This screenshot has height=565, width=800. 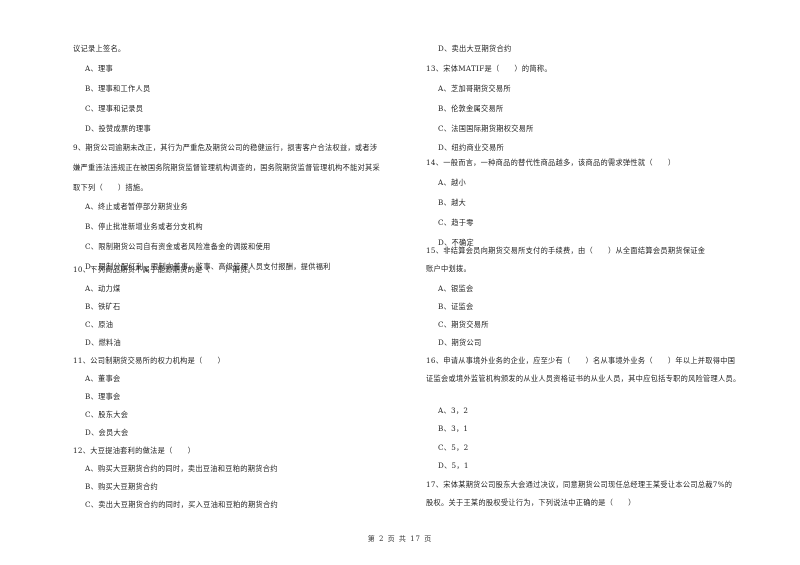 What do you see at coordinates (103, 396) in the screenshot?
I see `q11-option-b: B、理事会` at bounding box center [103, 396].